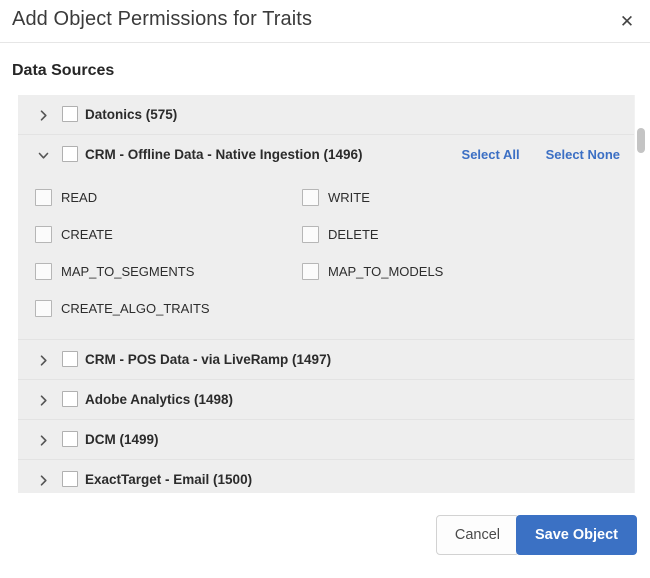 The height and width of the screenshot is (578, 650). What do you see at coordinates (491, 154) in the screenshot?
I see `select-all-link: Select All` at bounding box center [491, 154].